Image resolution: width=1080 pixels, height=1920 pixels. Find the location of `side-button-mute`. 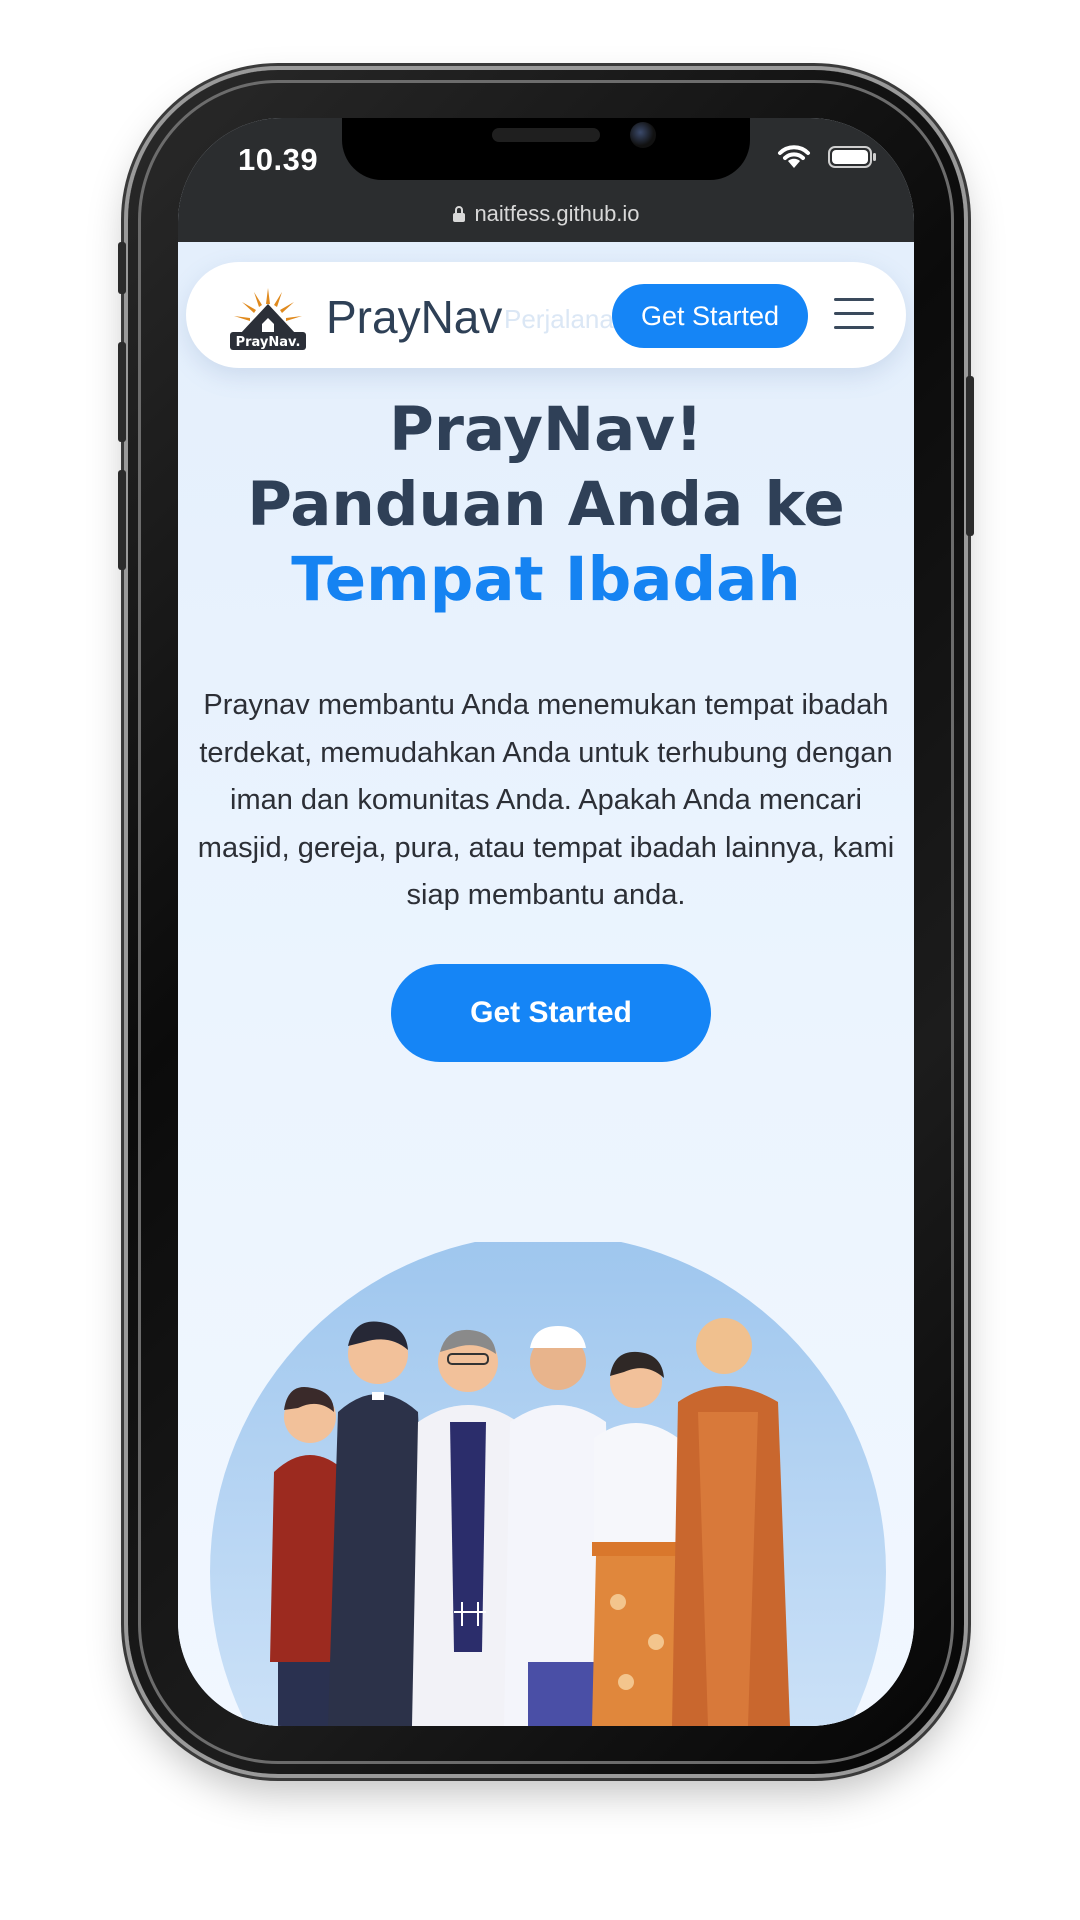

side-button-mute is located at coordinates (122, 268).